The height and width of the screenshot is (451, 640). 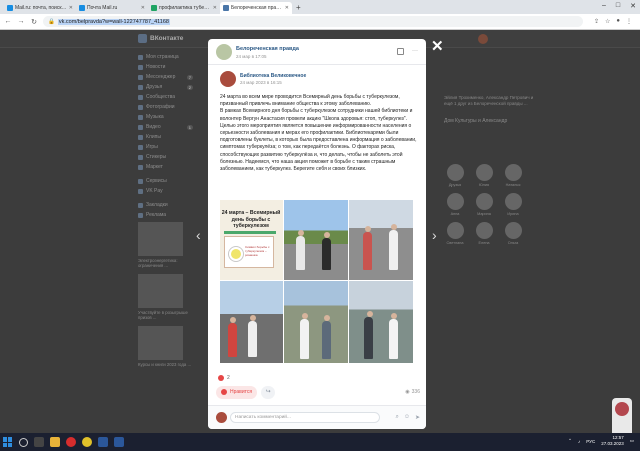 What do you see at coordinates (607, 21) in the screenshot?
I see `star-icon: ☆` at bounding box center [607, 21].